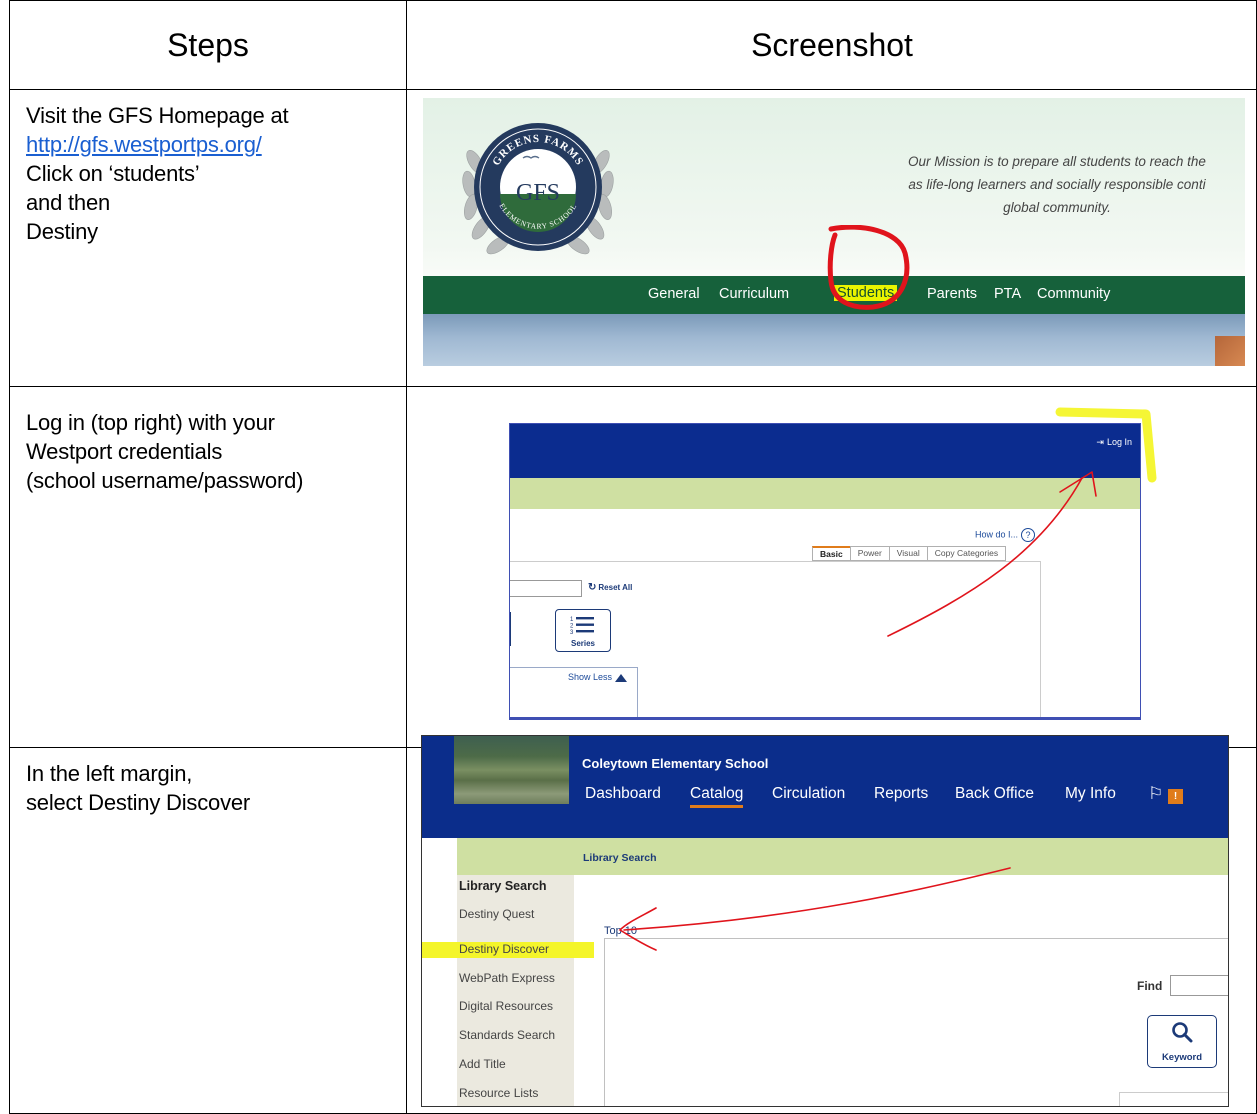 The width and height of the screenshot is (1257, 1114). What do you see at coordinates (623, 794) in the screenshot?
I see `nav-dashboard: Dashboard` at bounding box center [623, 794].